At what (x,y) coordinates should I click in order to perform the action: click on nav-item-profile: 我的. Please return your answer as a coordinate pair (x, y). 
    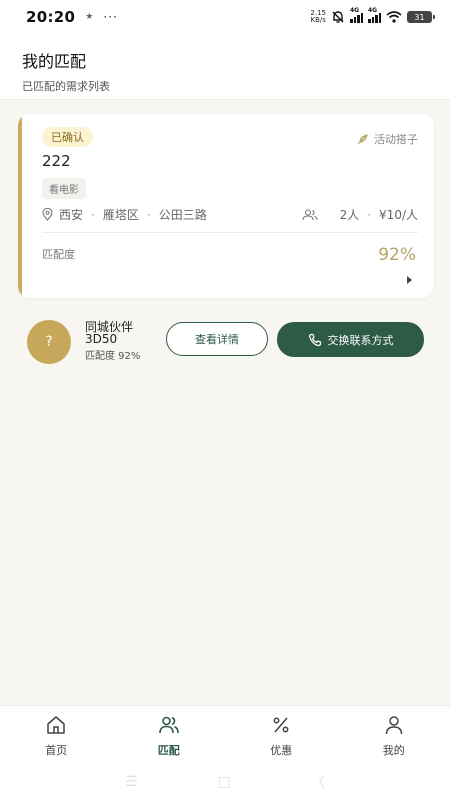
    Looking at the image, I should click on (394, 734).